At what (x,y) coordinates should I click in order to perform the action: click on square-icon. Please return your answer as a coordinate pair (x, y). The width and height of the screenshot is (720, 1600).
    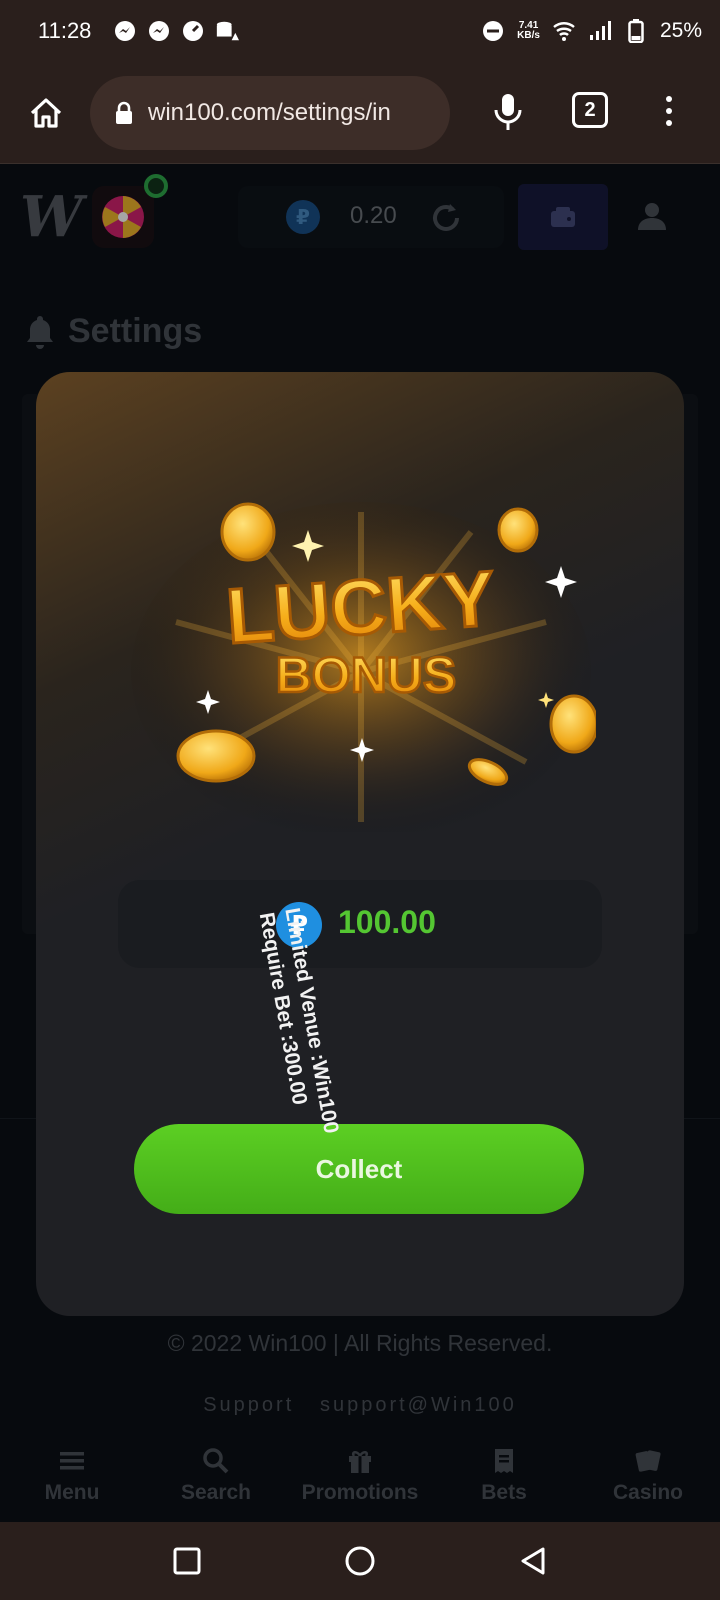
    Looking at the image, I should click on (187, 1561).